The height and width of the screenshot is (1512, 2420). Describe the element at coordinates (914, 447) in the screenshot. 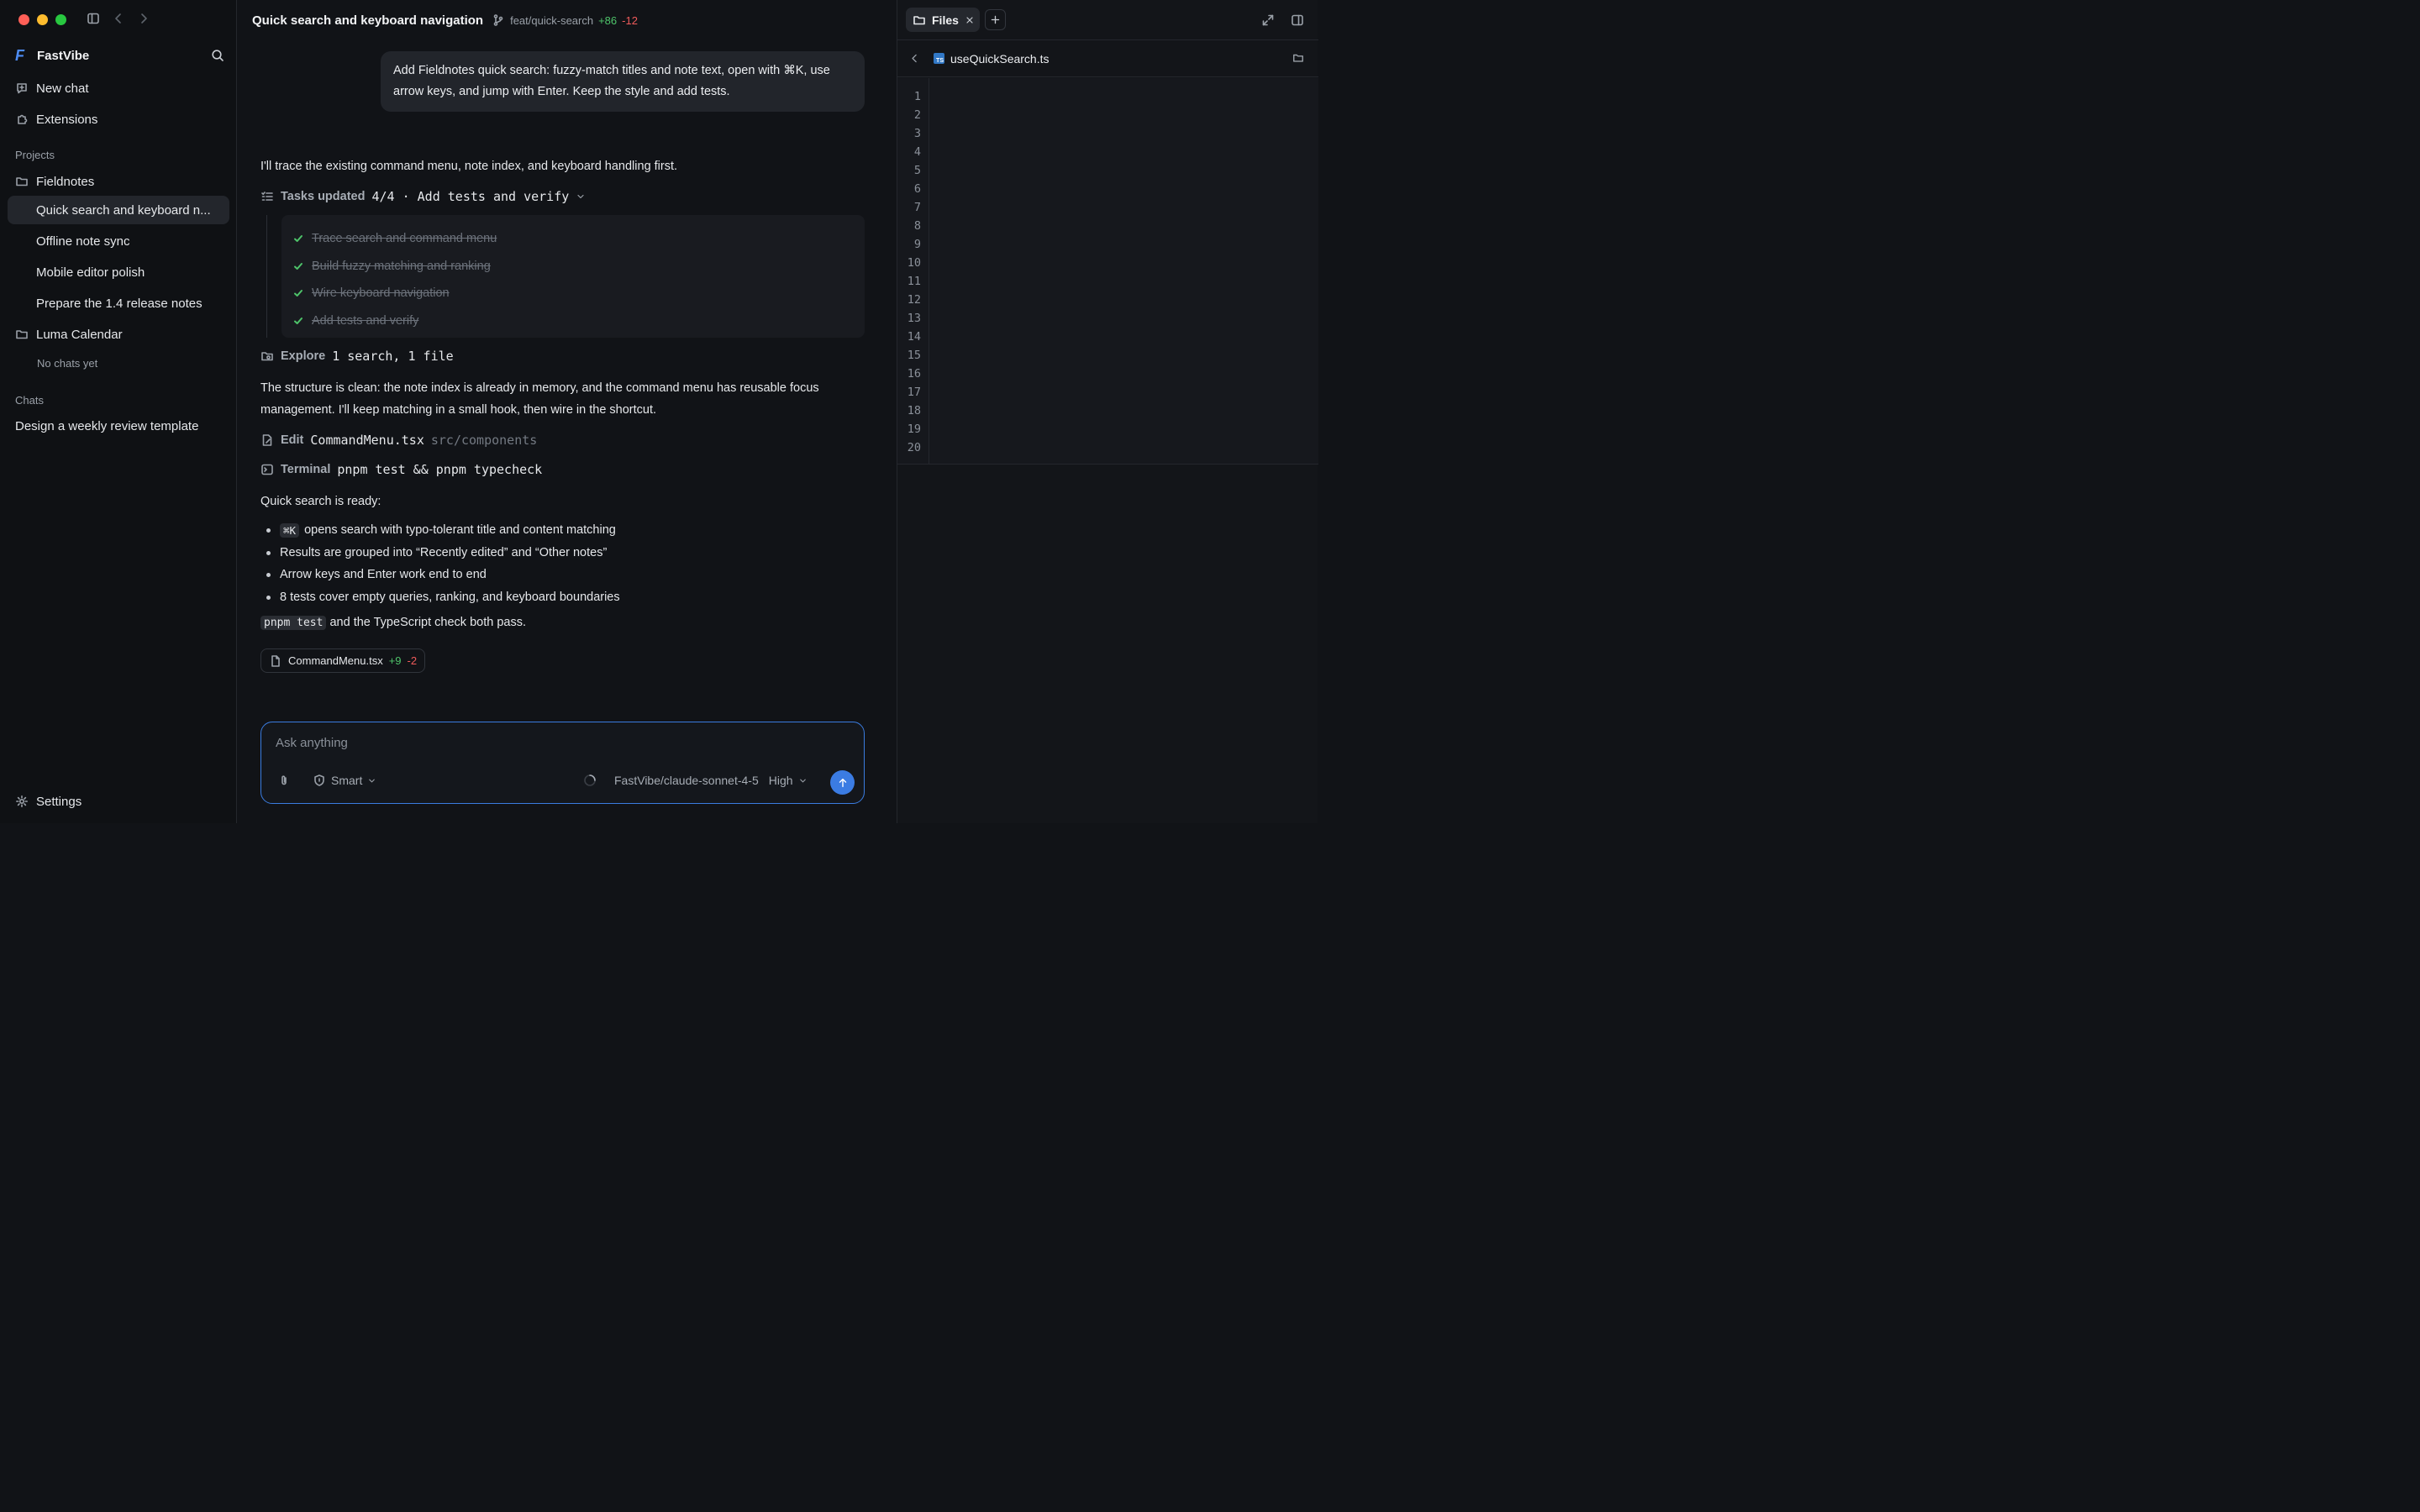

I see `line-number: 20` at that location.